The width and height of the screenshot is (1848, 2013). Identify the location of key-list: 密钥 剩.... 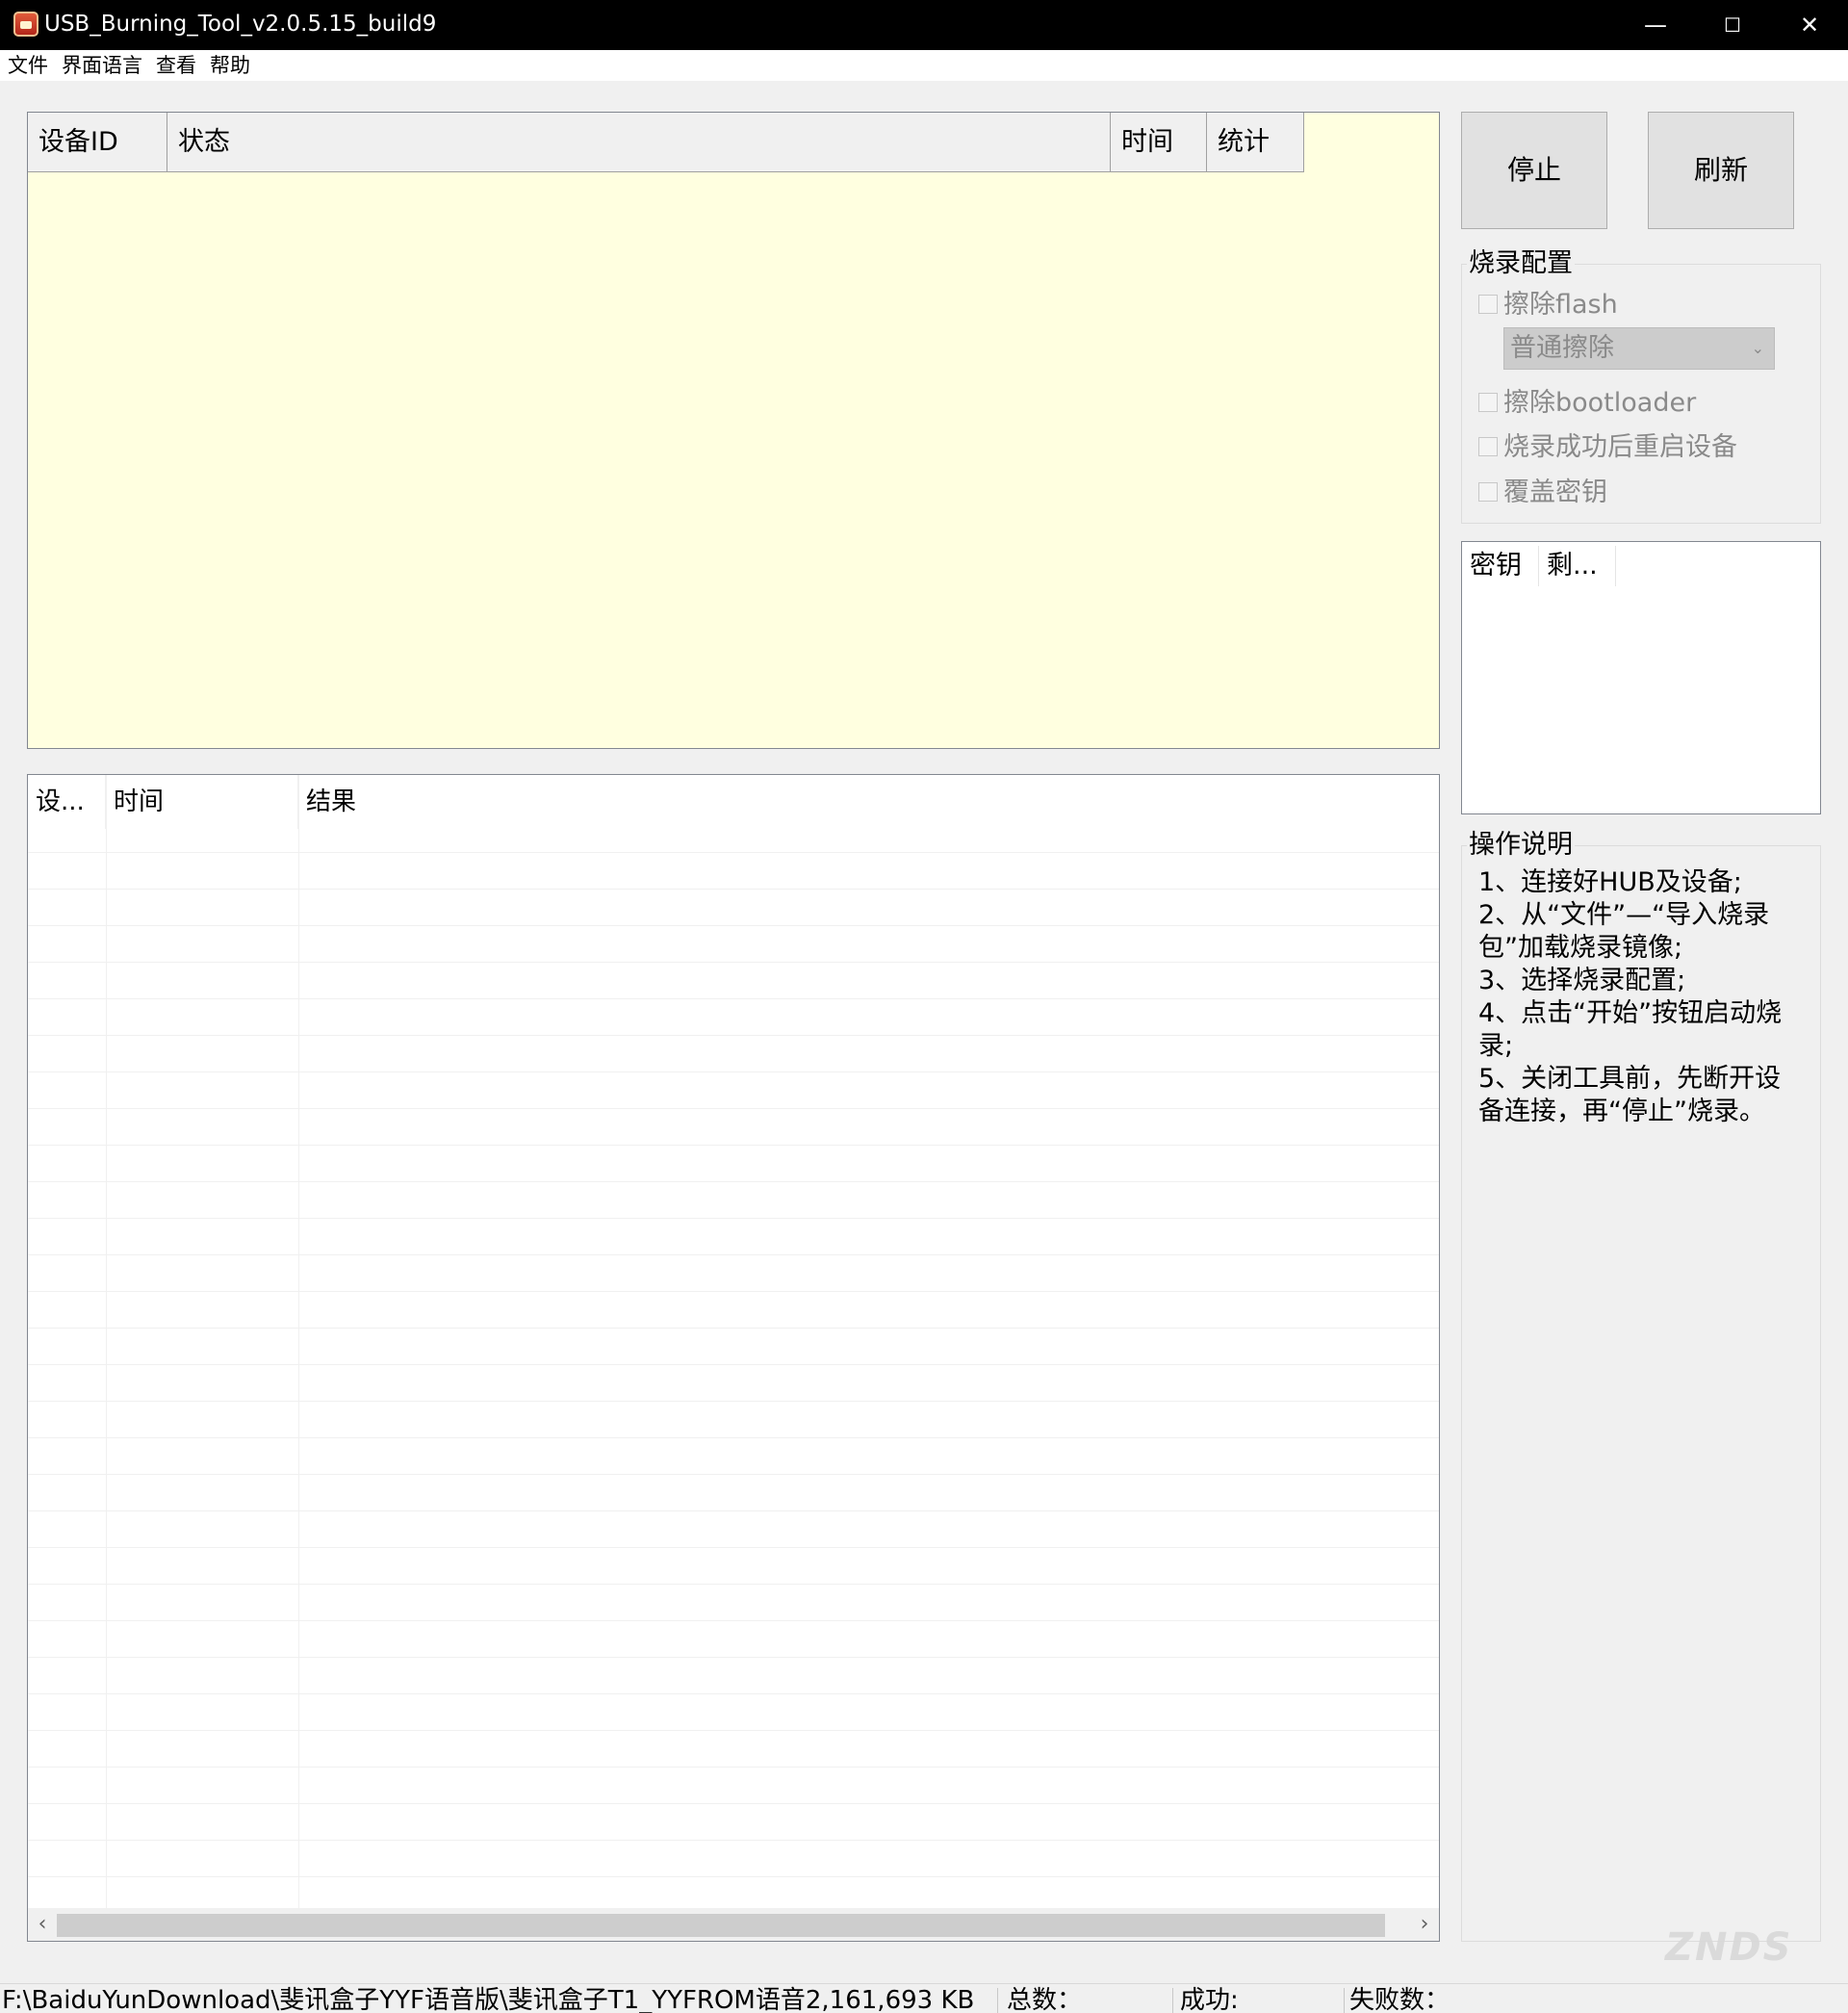
(1641, 677).